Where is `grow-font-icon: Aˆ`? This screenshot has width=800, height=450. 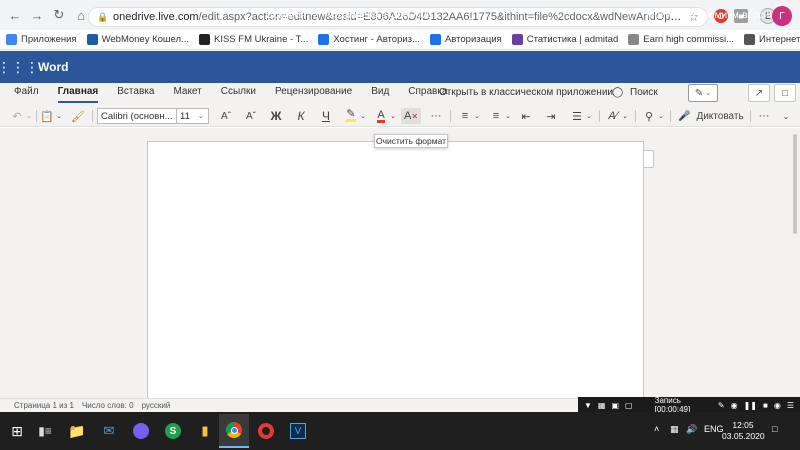 grow-font-icon: Aˆ is located at coordinates (226, 116).